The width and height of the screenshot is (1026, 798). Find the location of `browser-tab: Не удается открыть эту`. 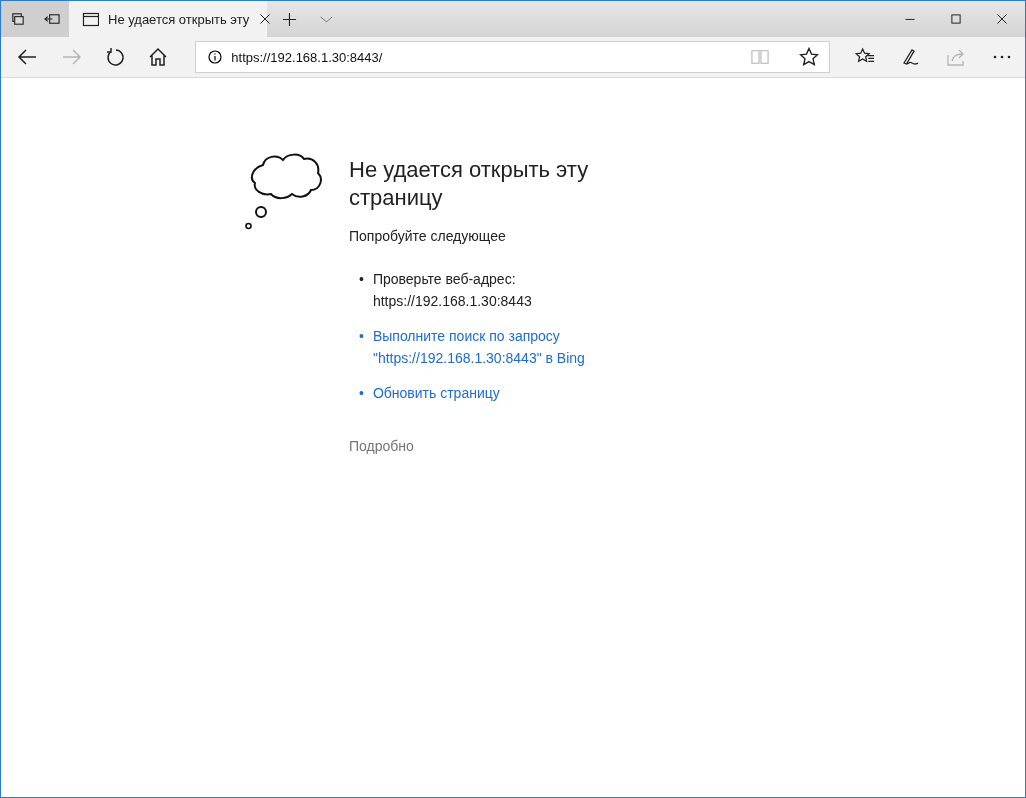

browser-tab: Не удается открыть эту is located at coordinates (168, 19).